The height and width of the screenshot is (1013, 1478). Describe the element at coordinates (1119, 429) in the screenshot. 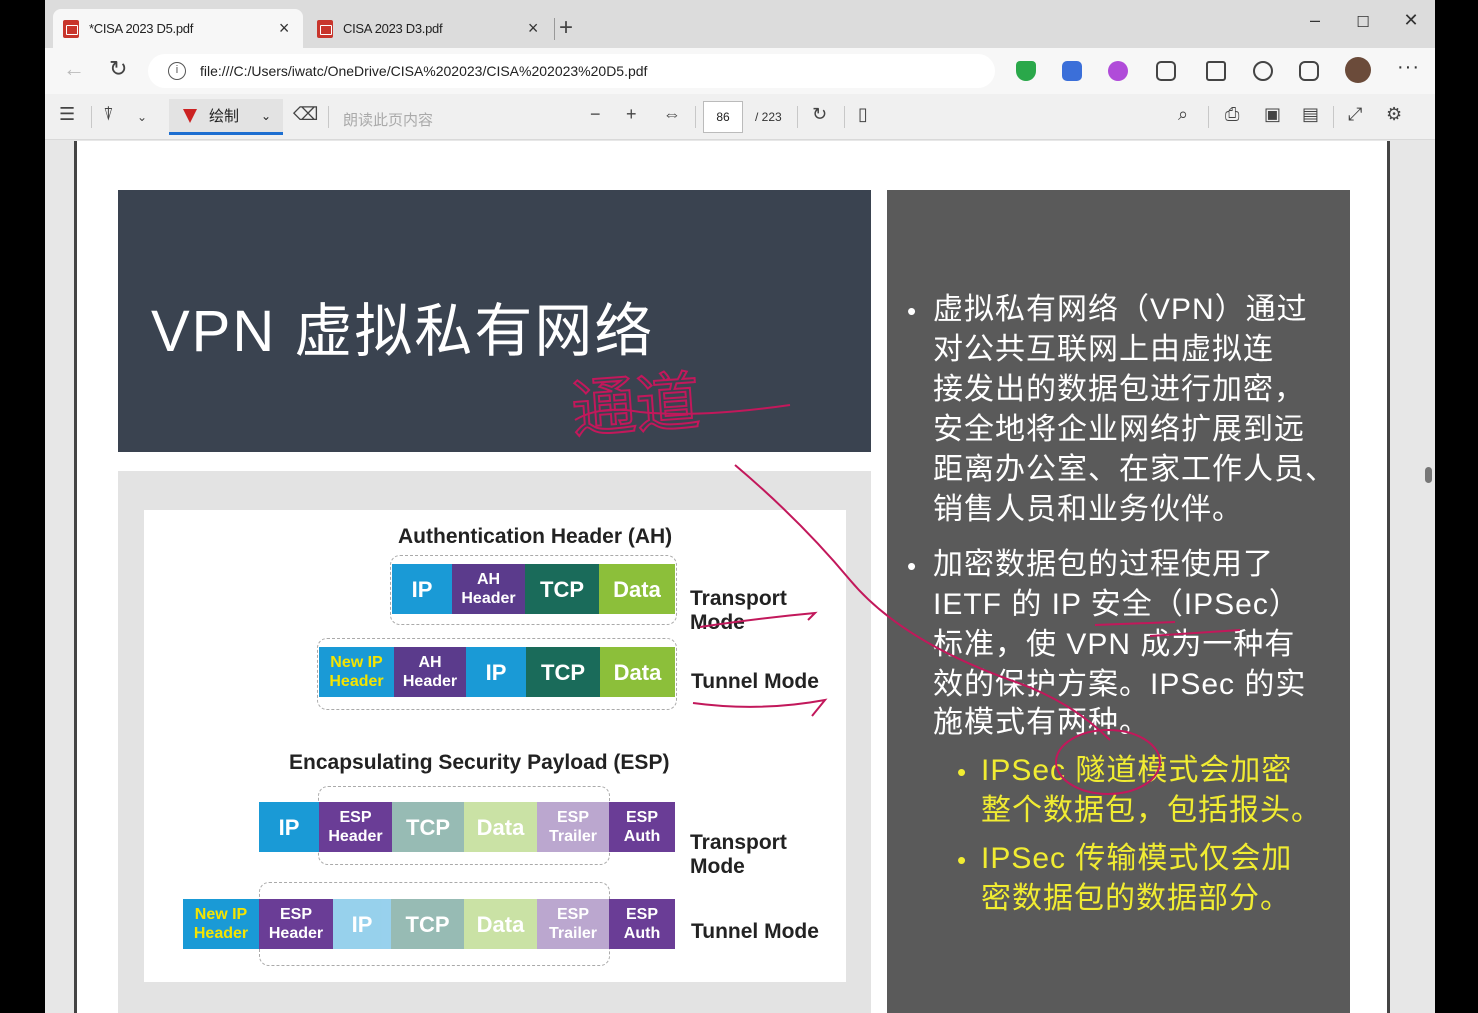

I see `bullet1-line: 安全地将企业网络扩展到远` at that location.